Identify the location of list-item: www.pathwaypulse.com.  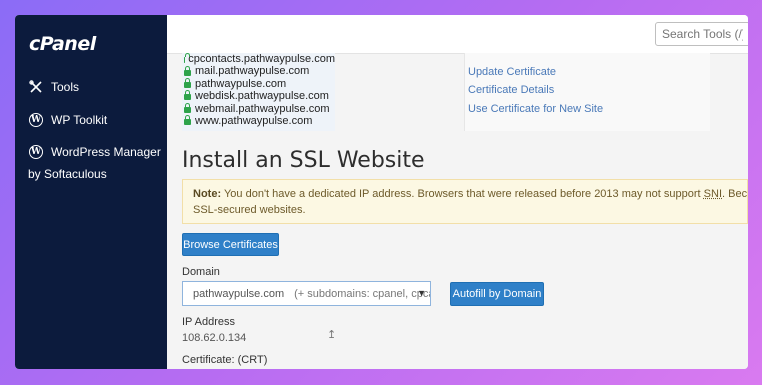
(259, 121).